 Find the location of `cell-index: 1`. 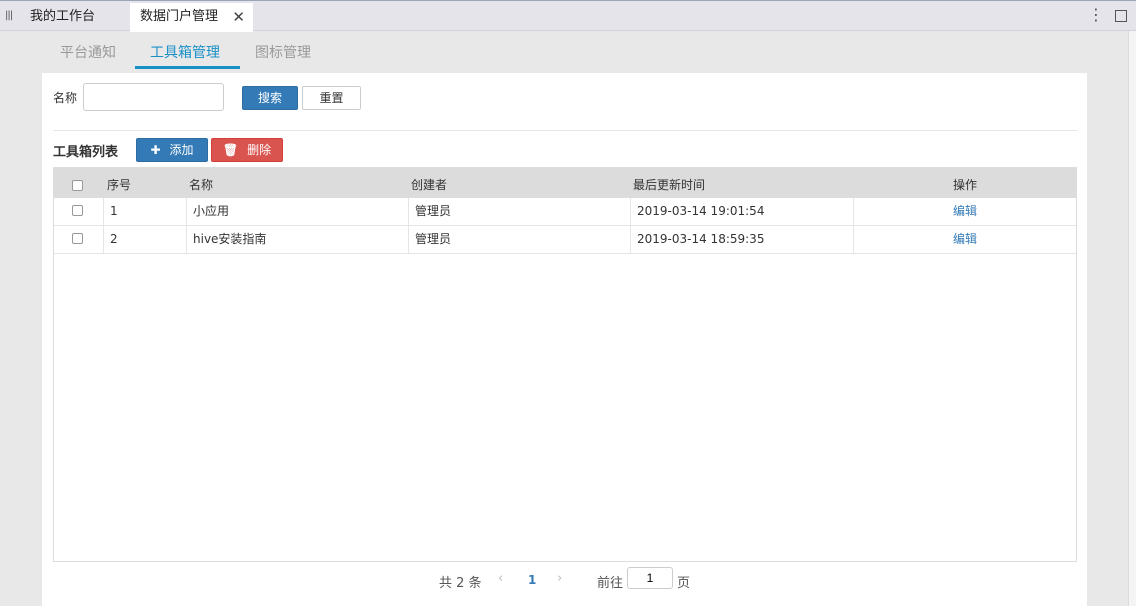

cell-index: 1 is located at coordinates (144, 211).